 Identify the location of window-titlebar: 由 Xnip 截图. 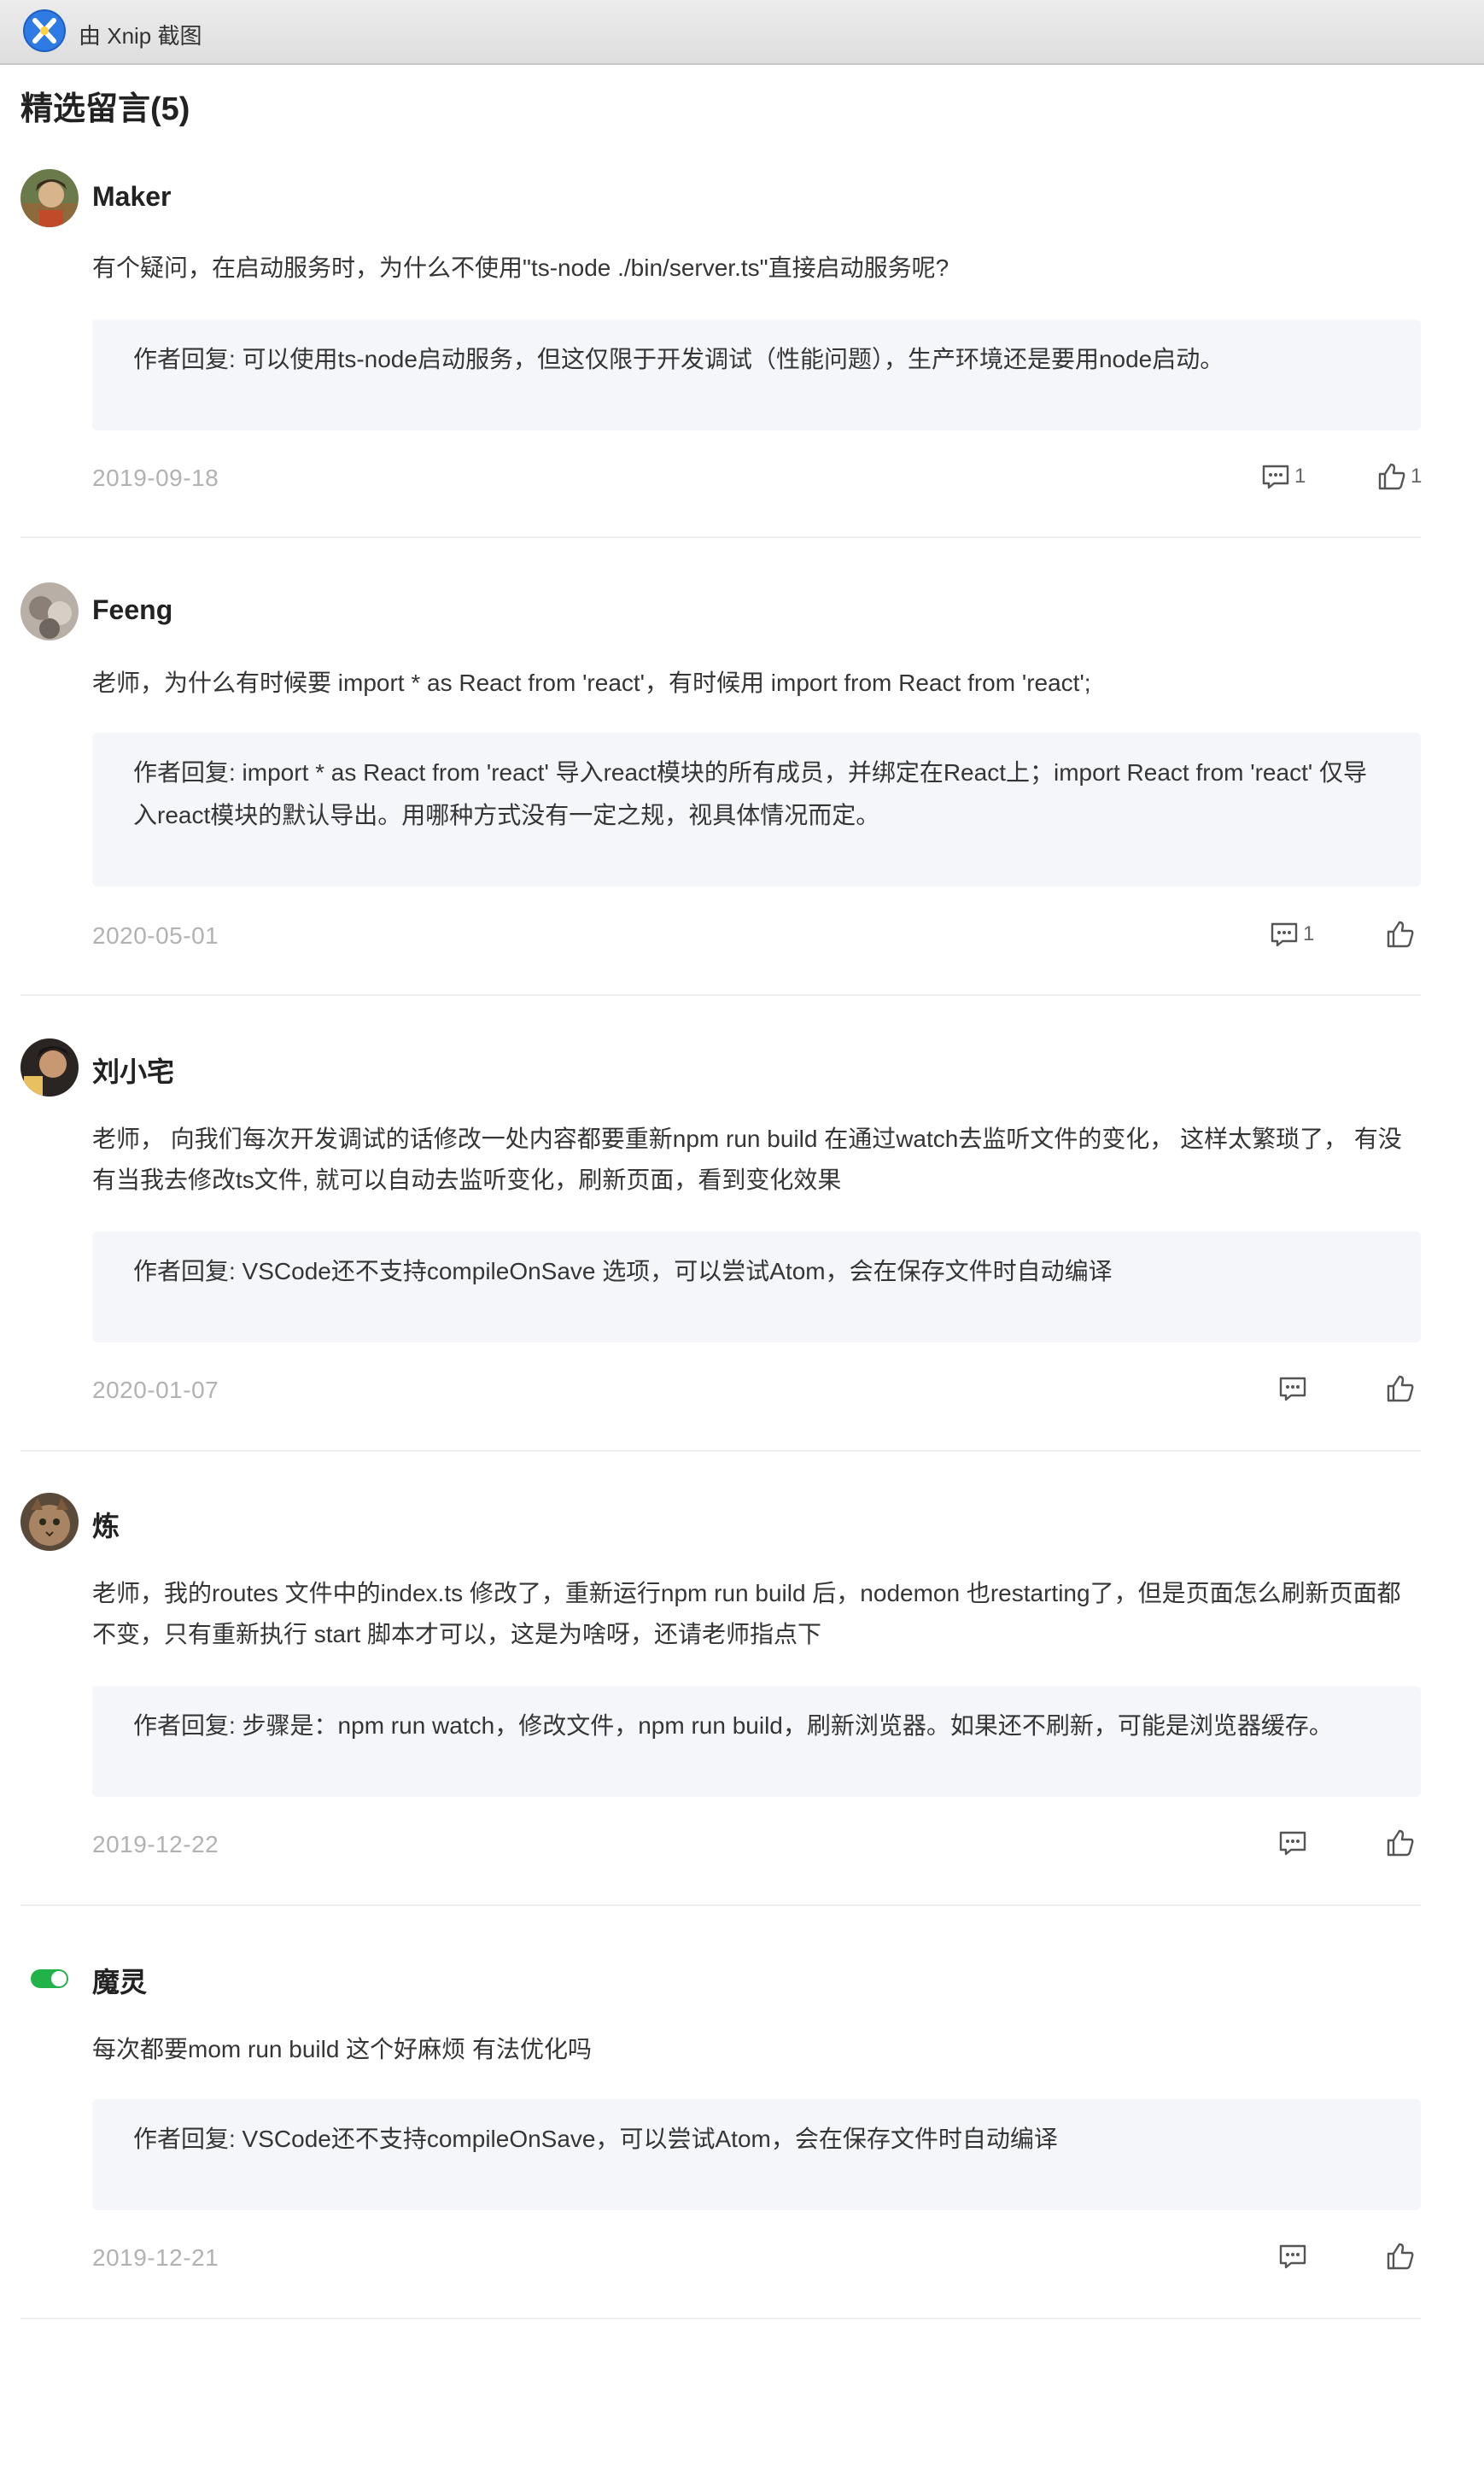
(742, 32).